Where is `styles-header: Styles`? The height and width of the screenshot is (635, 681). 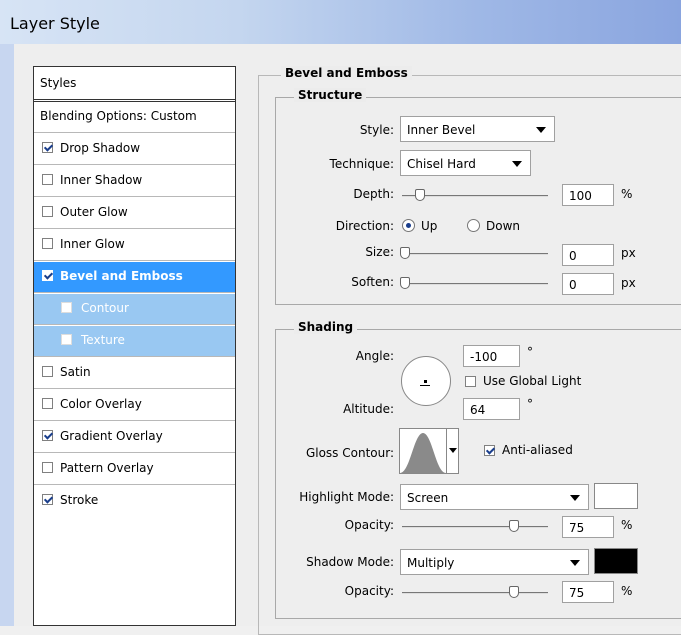
styles-header: Styles is located at coordinates (134, 84).